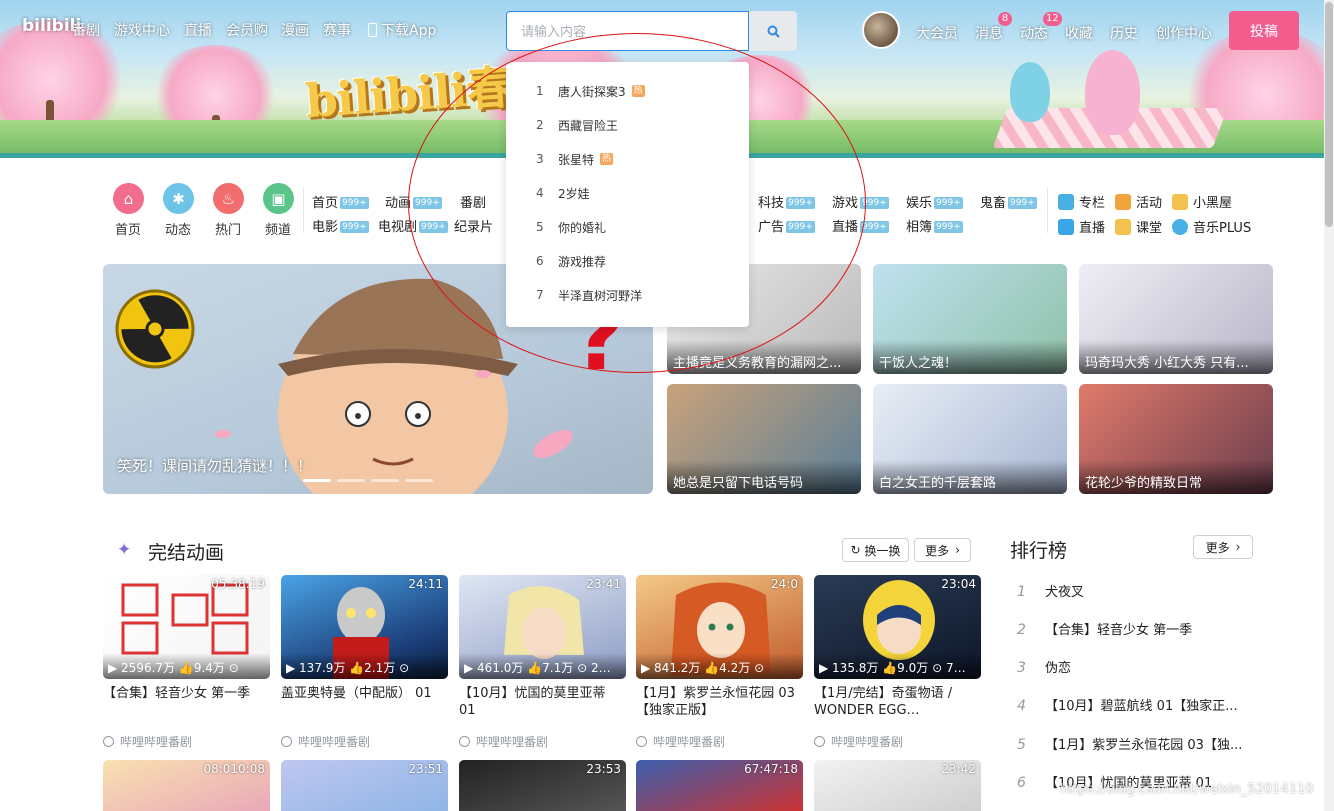  I want to click on ranking-item: 2 【合集】轻音少女 第一季, so click(1139, 628).